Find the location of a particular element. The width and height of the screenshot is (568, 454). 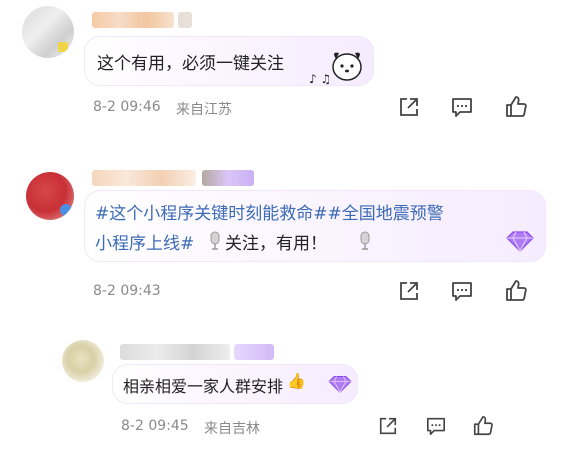

topic-tag-continued: 小程序上线# is located at coordinates (144, 241).